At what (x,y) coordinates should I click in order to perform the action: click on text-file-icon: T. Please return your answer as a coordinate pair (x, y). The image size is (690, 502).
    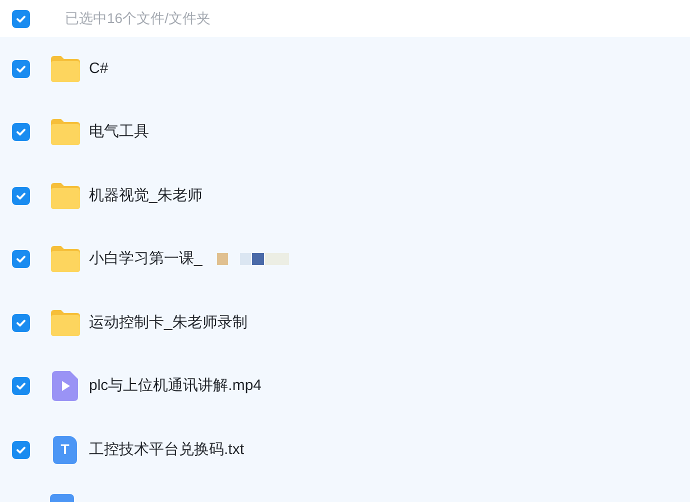
    Looking at the image, I should click on (65, 450).